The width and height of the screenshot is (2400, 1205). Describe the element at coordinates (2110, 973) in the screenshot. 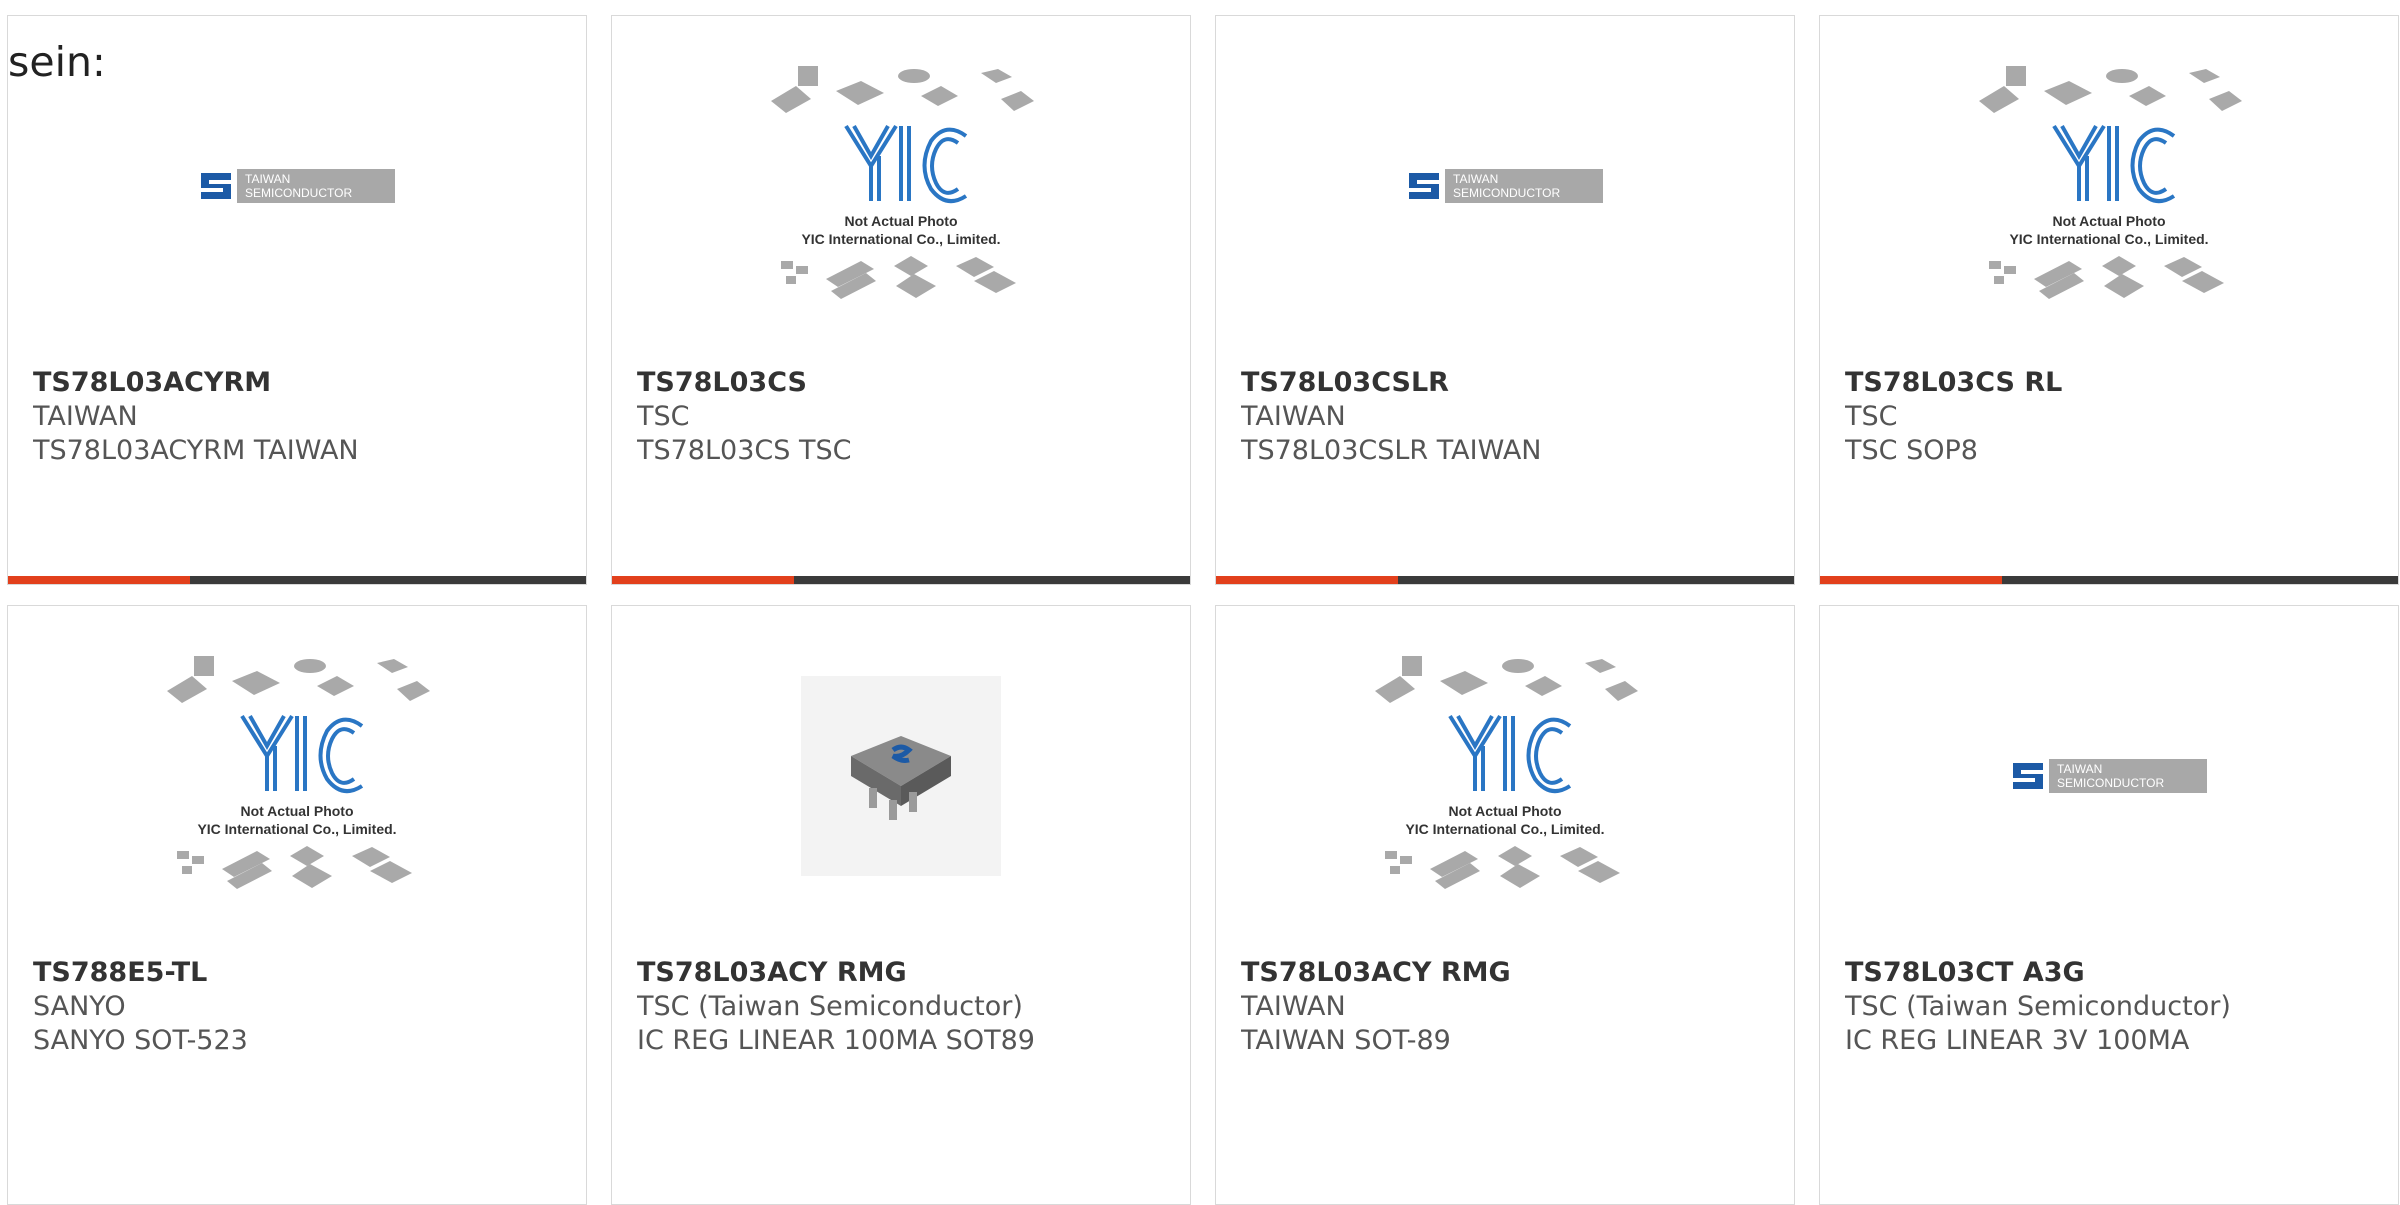

I see `product-name: TS78L03CT A3G` at that location.